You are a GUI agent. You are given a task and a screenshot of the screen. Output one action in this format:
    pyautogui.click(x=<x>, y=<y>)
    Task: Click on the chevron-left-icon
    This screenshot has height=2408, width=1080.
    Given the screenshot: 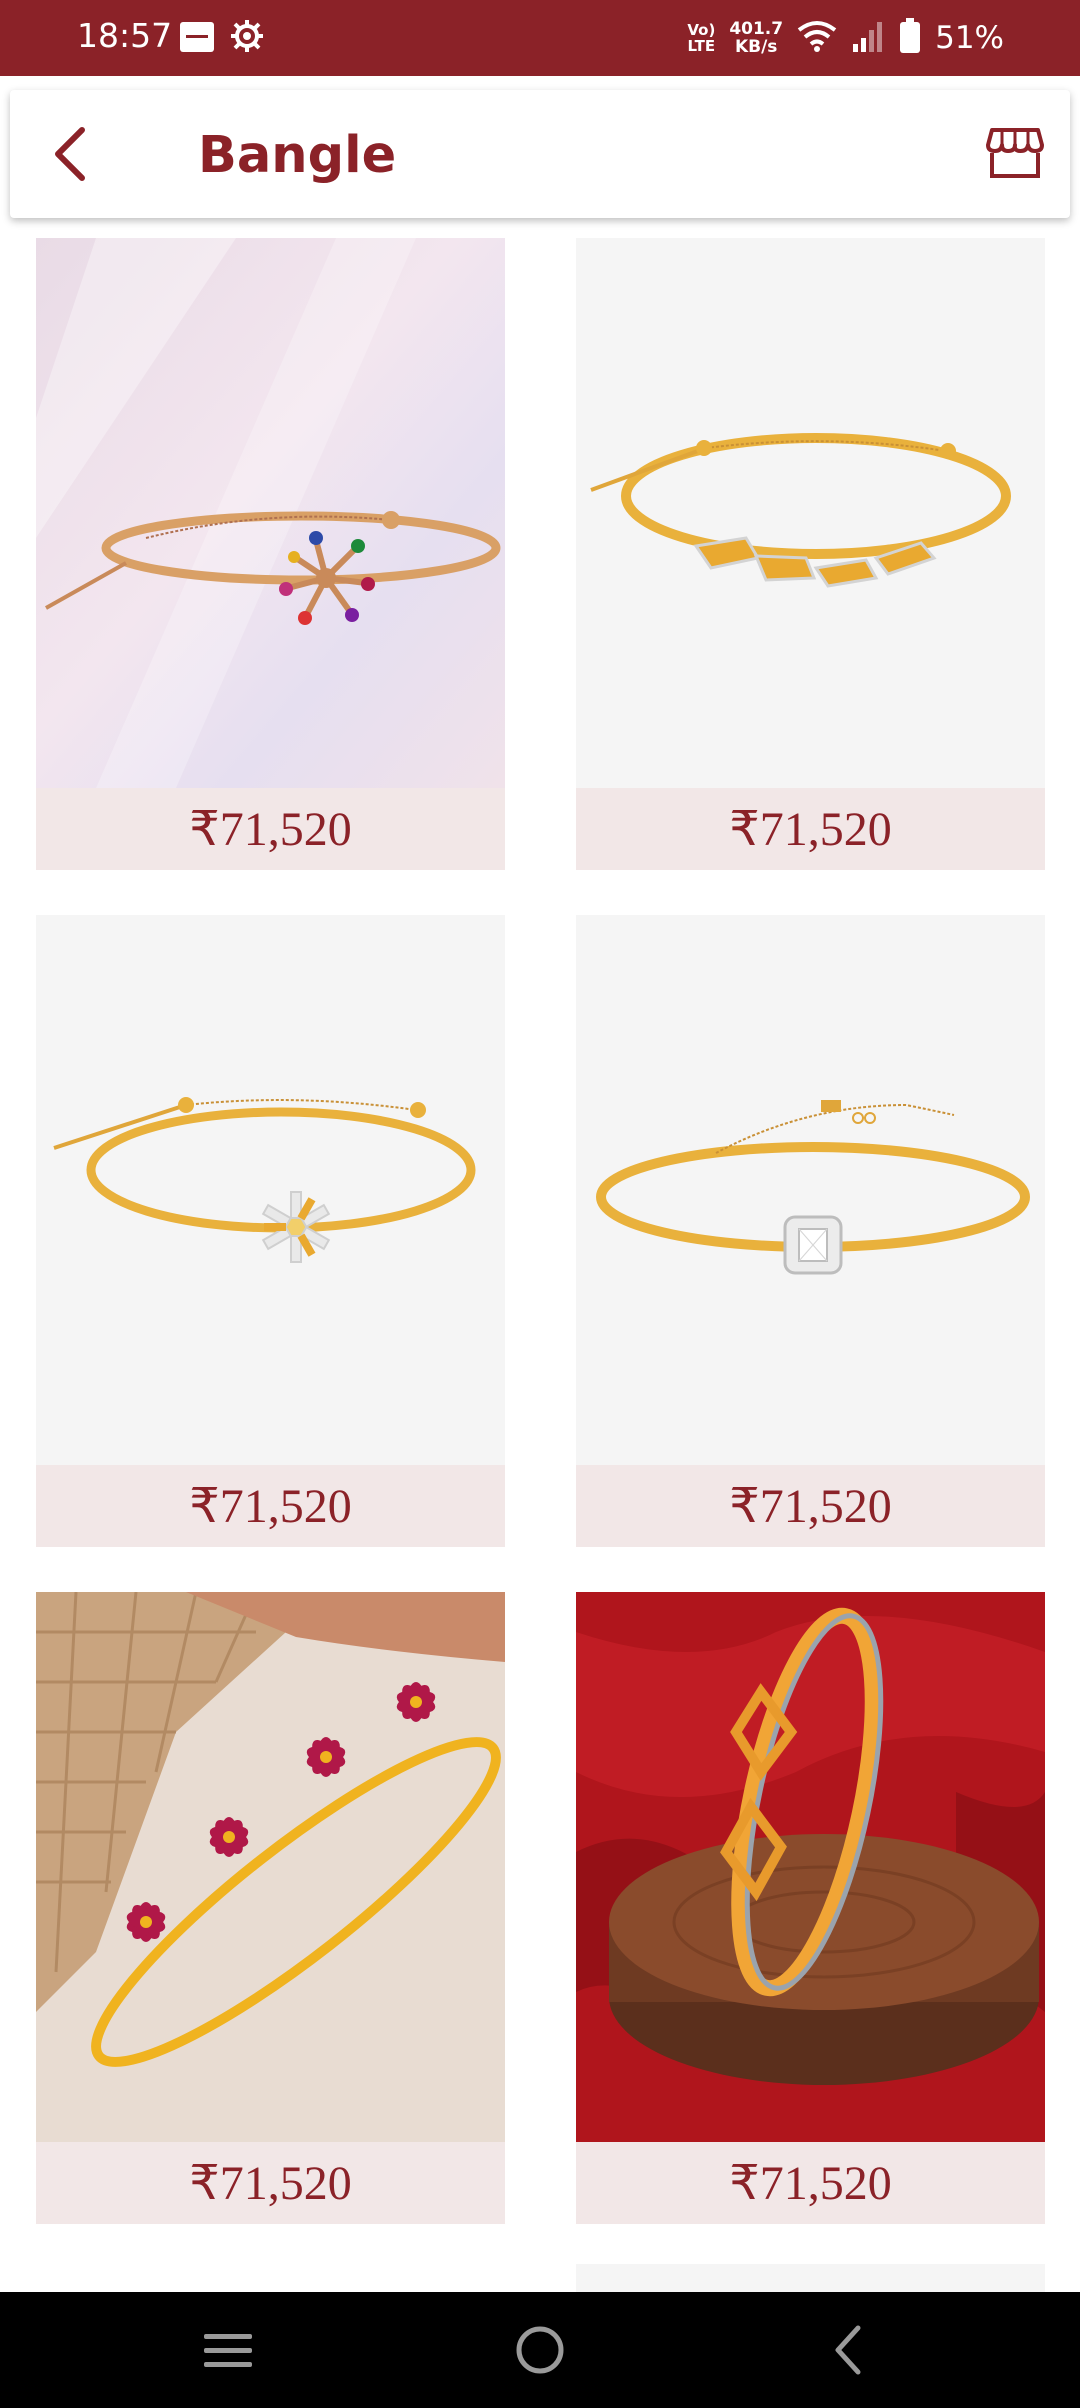 What is the action you would take?
    pyautogui.click(x=70, y=154)
    